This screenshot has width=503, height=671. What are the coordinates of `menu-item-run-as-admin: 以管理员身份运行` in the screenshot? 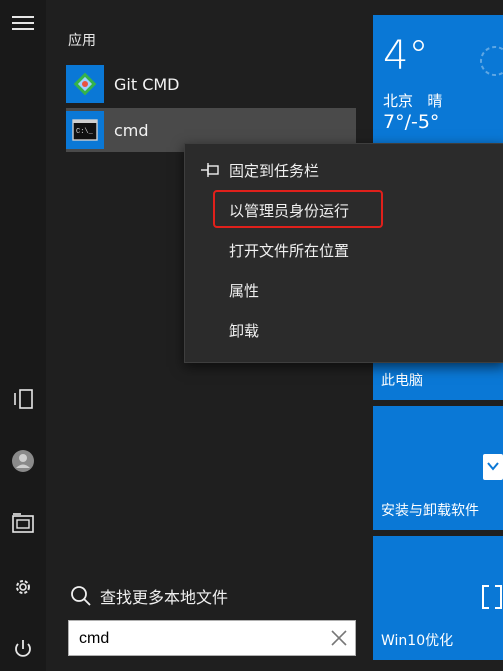 It's located at (344, 210).